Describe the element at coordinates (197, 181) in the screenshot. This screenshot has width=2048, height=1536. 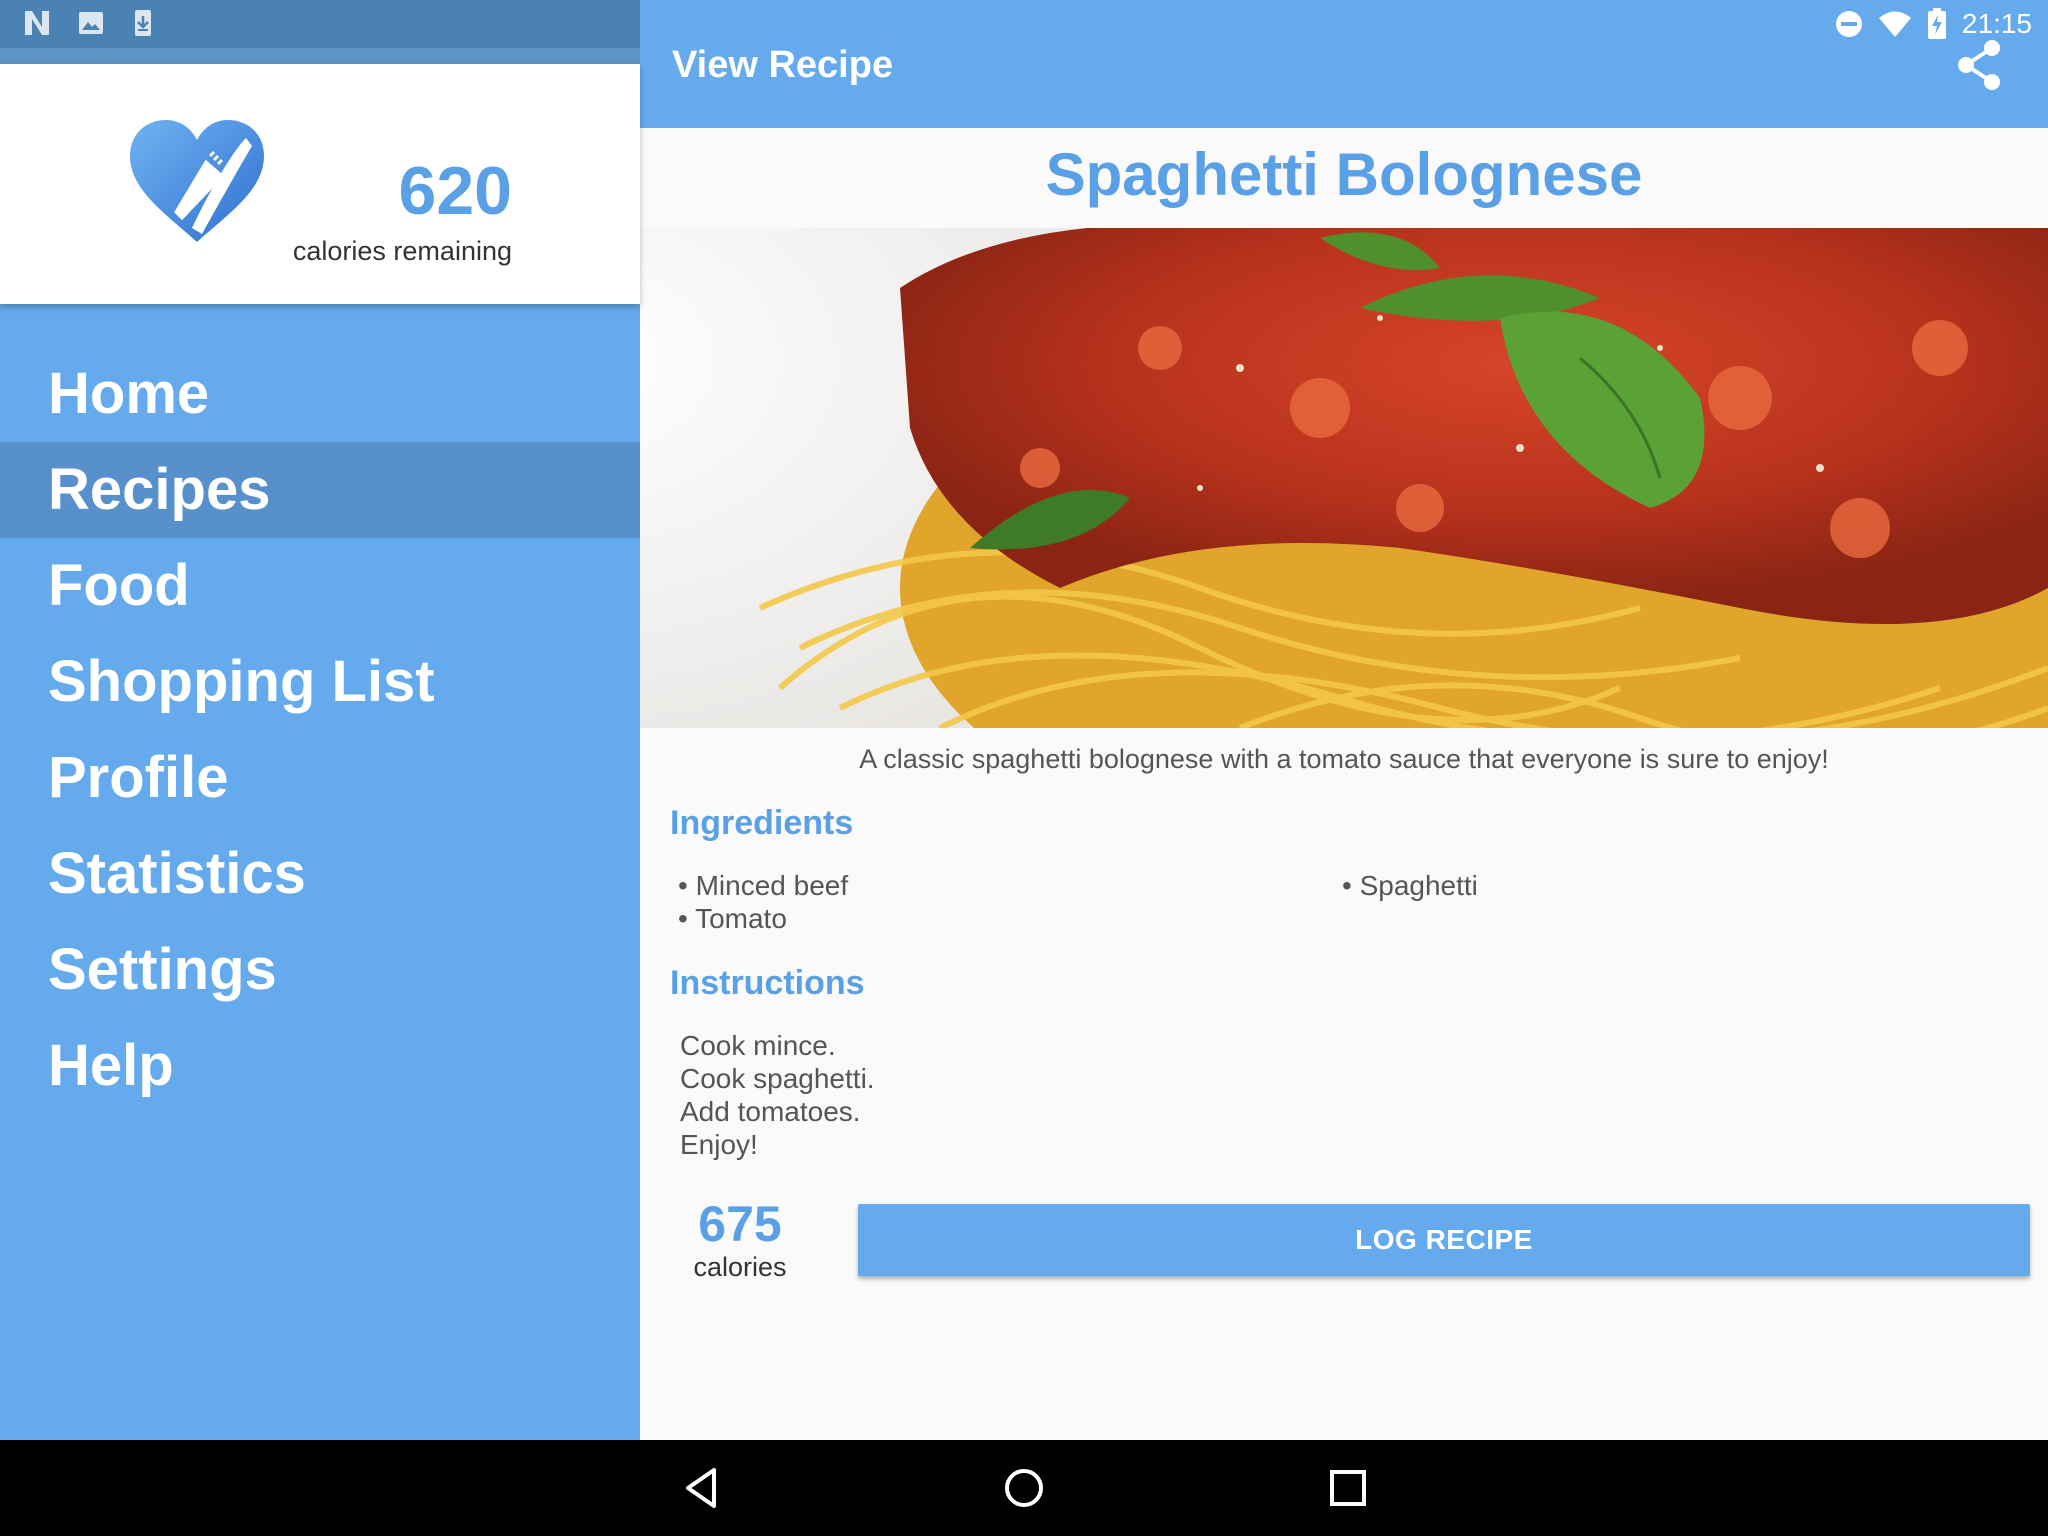
I see `heart-fork-knife-logo-icon` at that location.